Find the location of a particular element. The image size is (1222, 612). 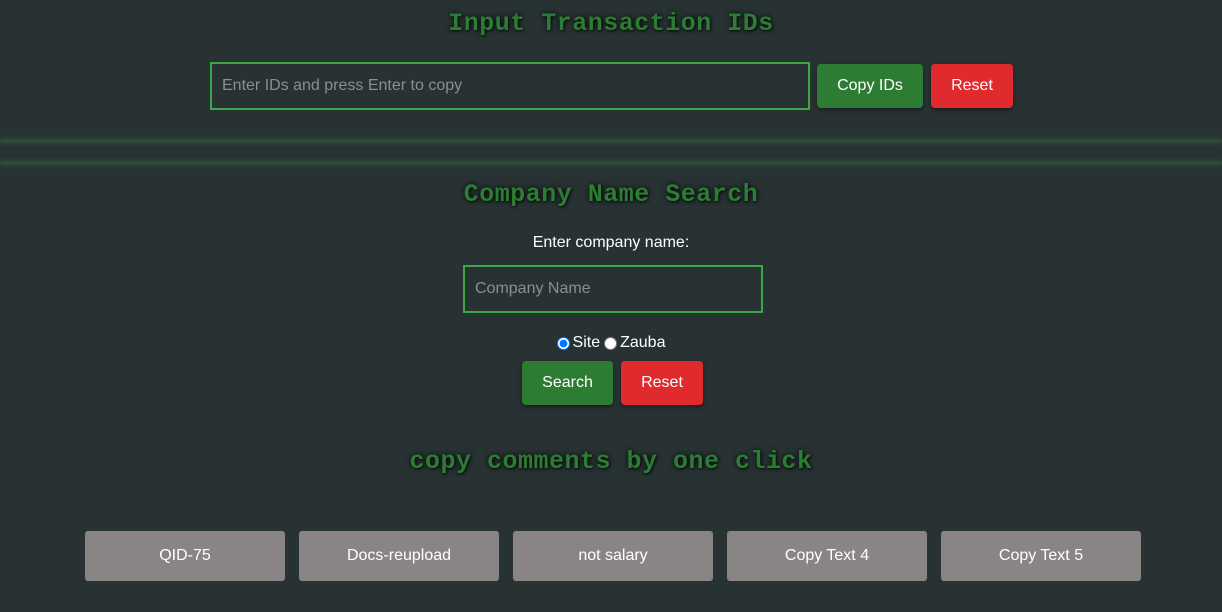

comment-button-not-salary: not salary is located at coordinates (613, 556).